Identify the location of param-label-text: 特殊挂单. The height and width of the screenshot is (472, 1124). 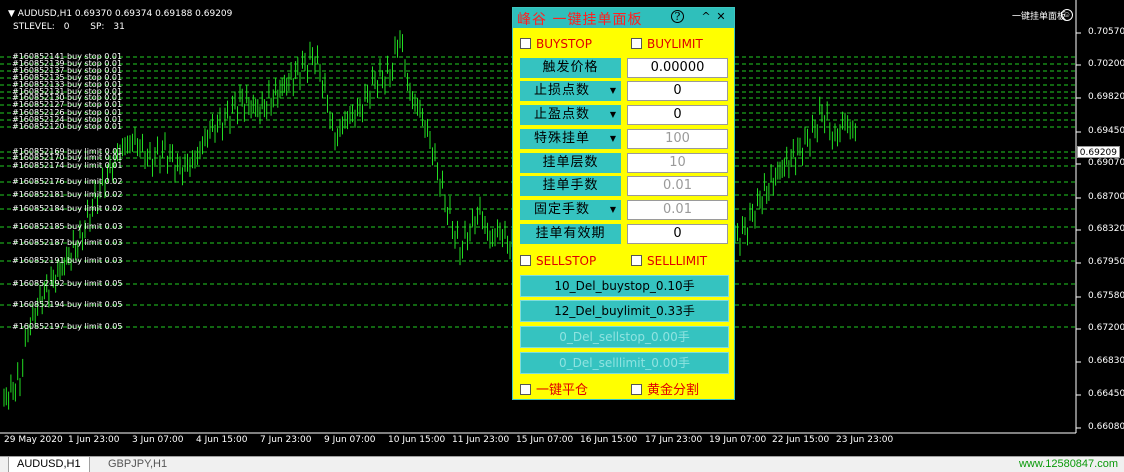
(562, 138).